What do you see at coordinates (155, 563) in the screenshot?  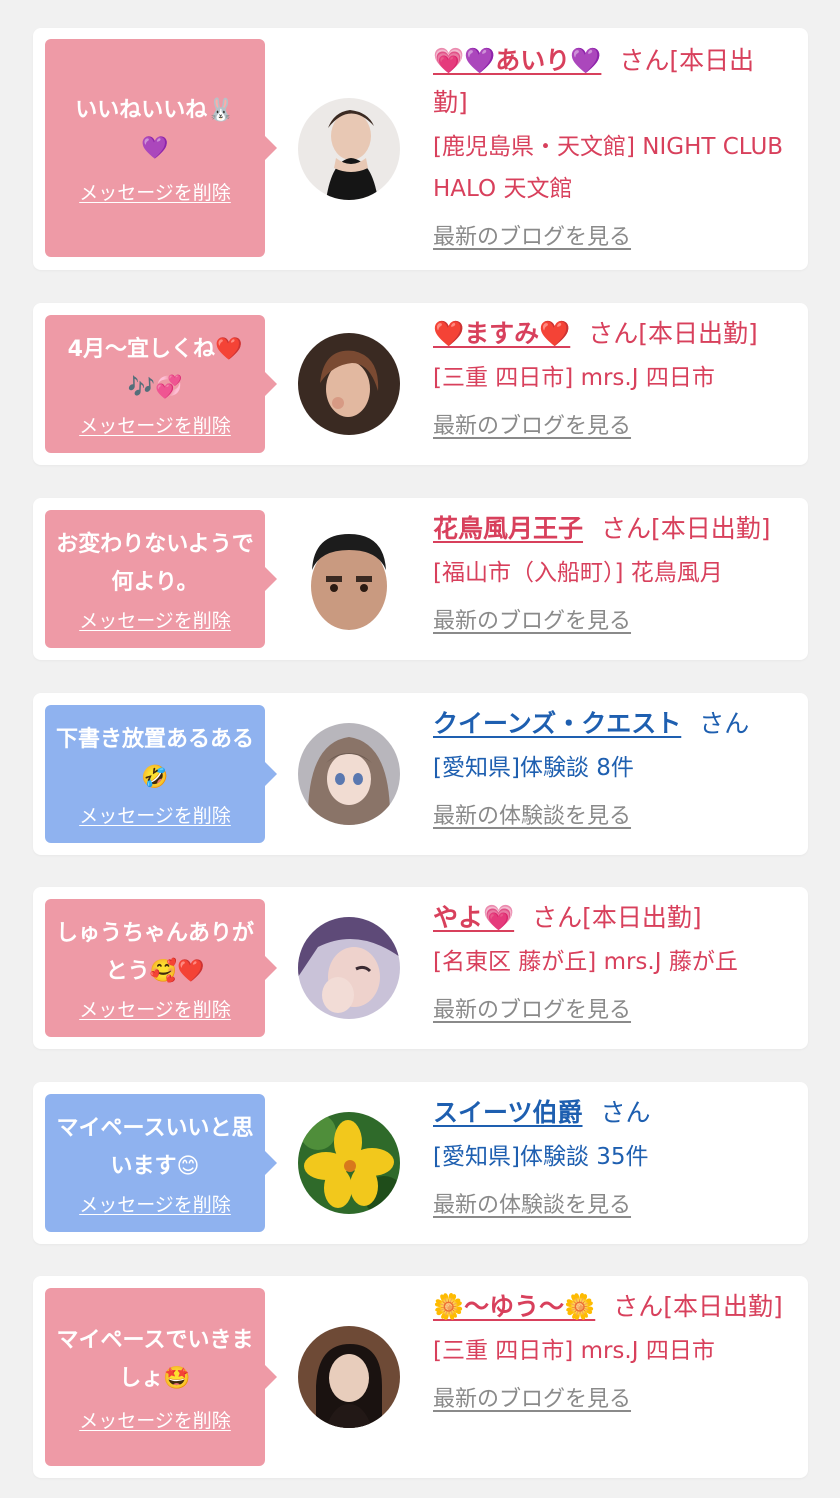 I see `message-text: お変わりないようで何より。` at bounding box center [155, 563].